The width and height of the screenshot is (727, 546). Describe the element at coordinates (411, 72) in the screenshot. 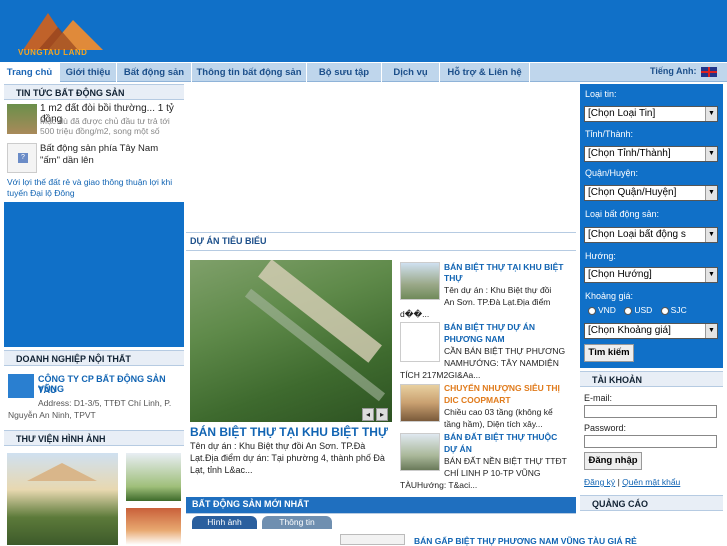

I see `nav-item-services: Dịch vụ` at that location.